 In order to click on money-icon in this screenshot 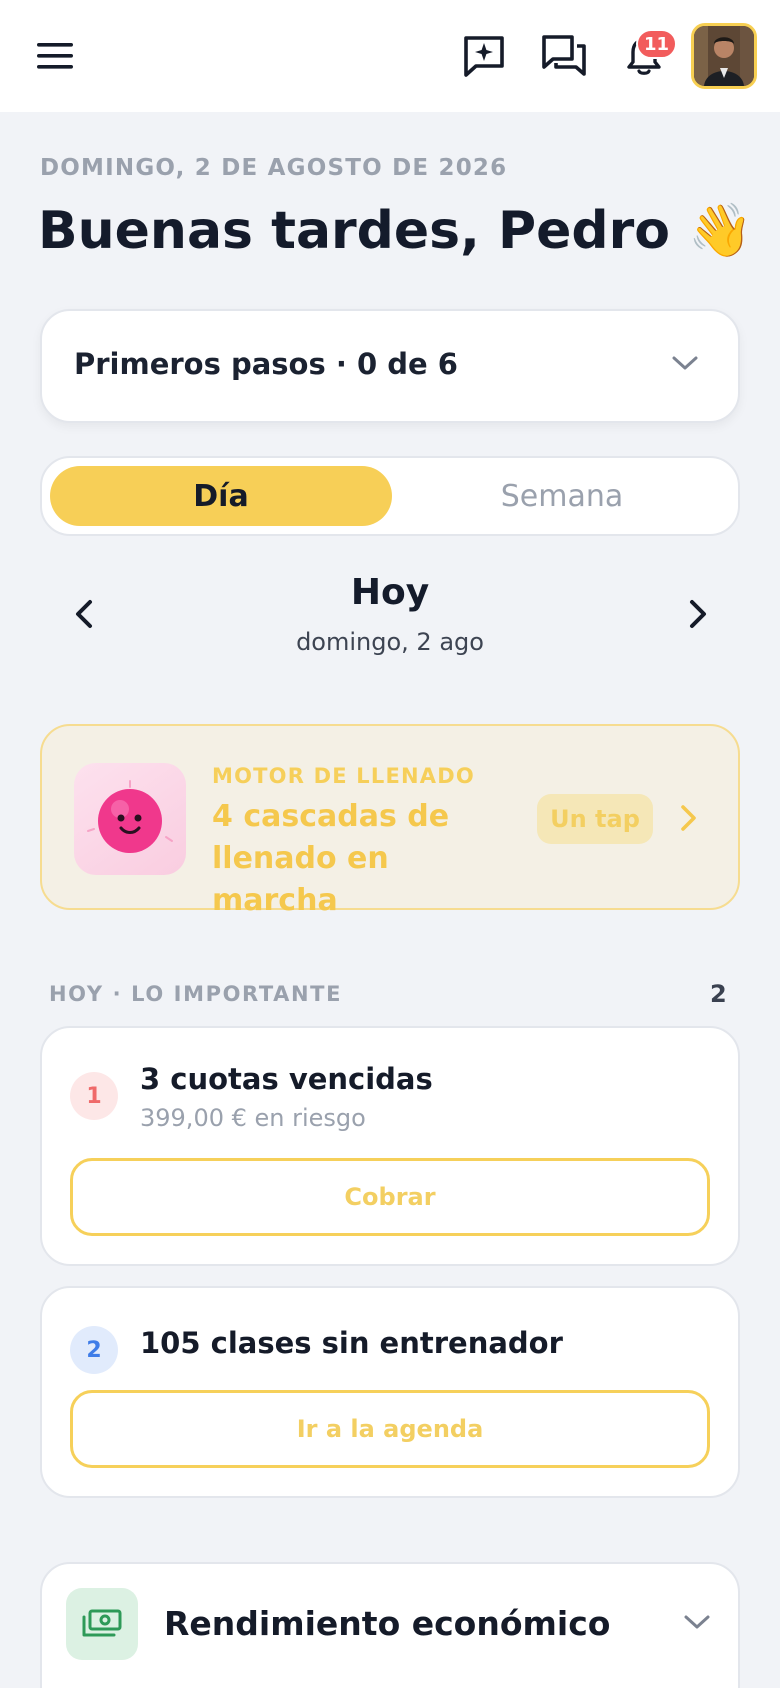, I will do `click(102, 1624)`.